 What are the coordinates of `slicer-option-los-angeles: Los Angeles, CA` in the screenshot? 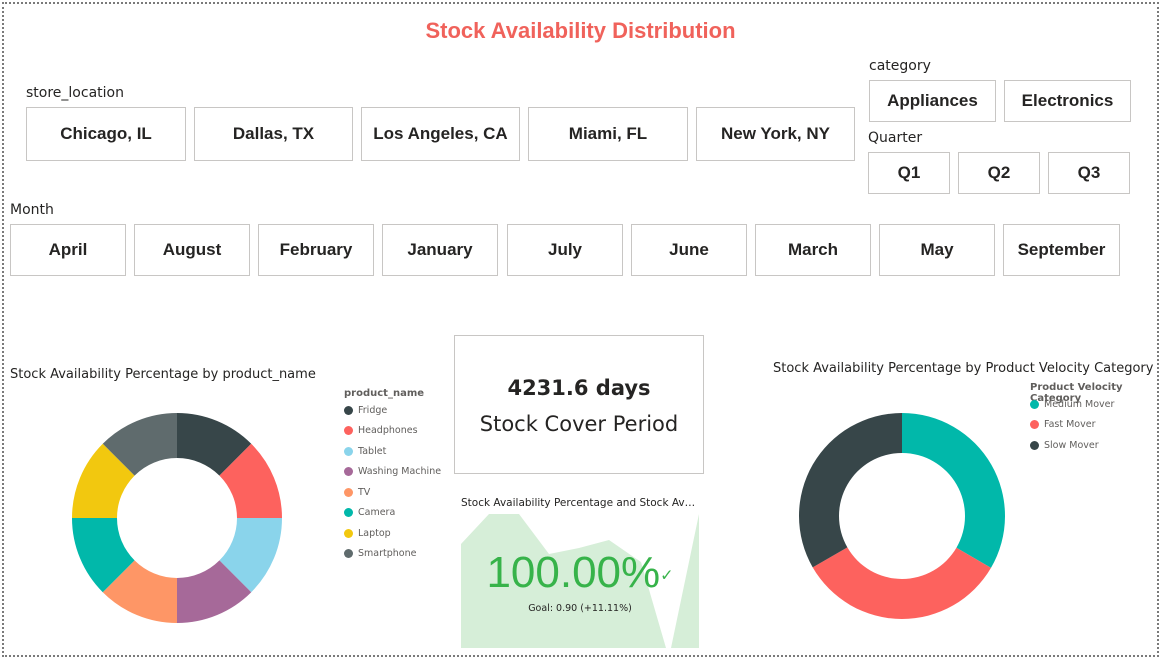 It's located at (440, 134).